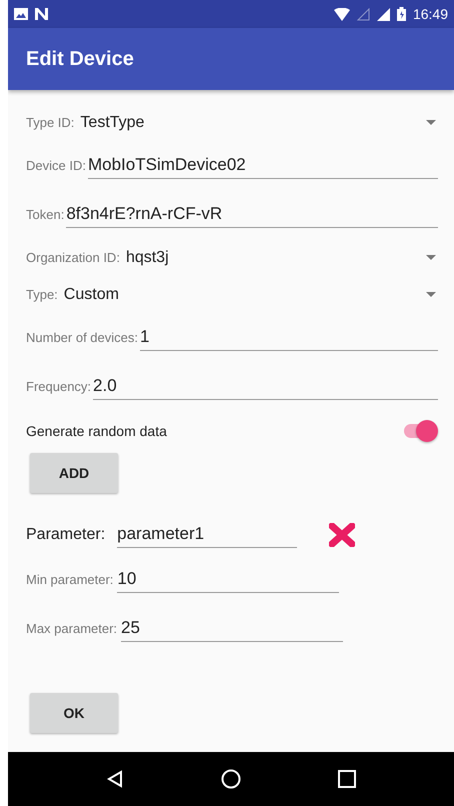  What do you see at coordinates (232, 629) in the screenshot?
I see `input-field: 25` at bounding box center [232, 629].